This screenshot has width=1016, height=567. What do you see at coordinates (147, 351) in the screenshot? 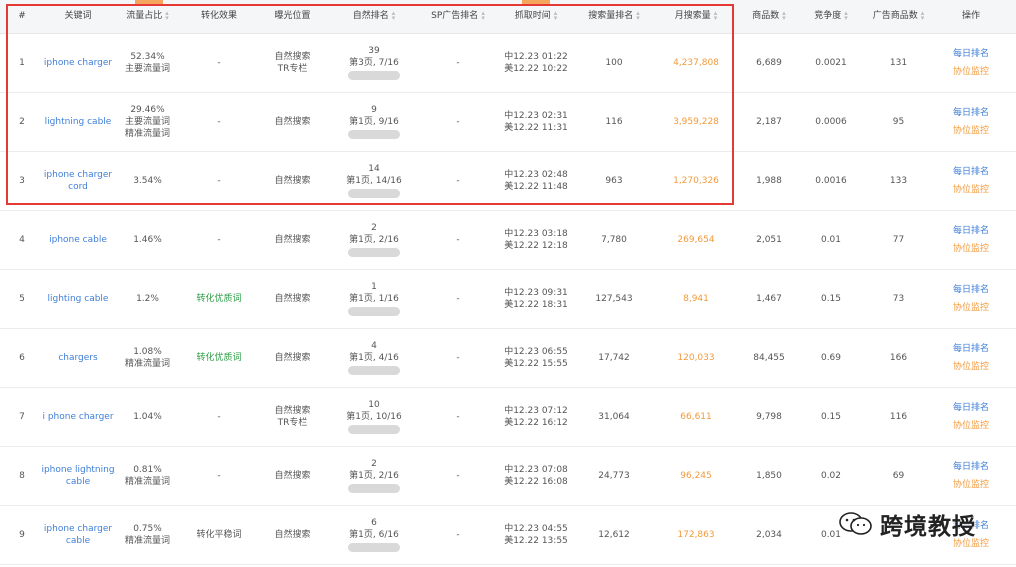
I see `traffic-share-value: 1.08%` at bounding box center [147, 351].